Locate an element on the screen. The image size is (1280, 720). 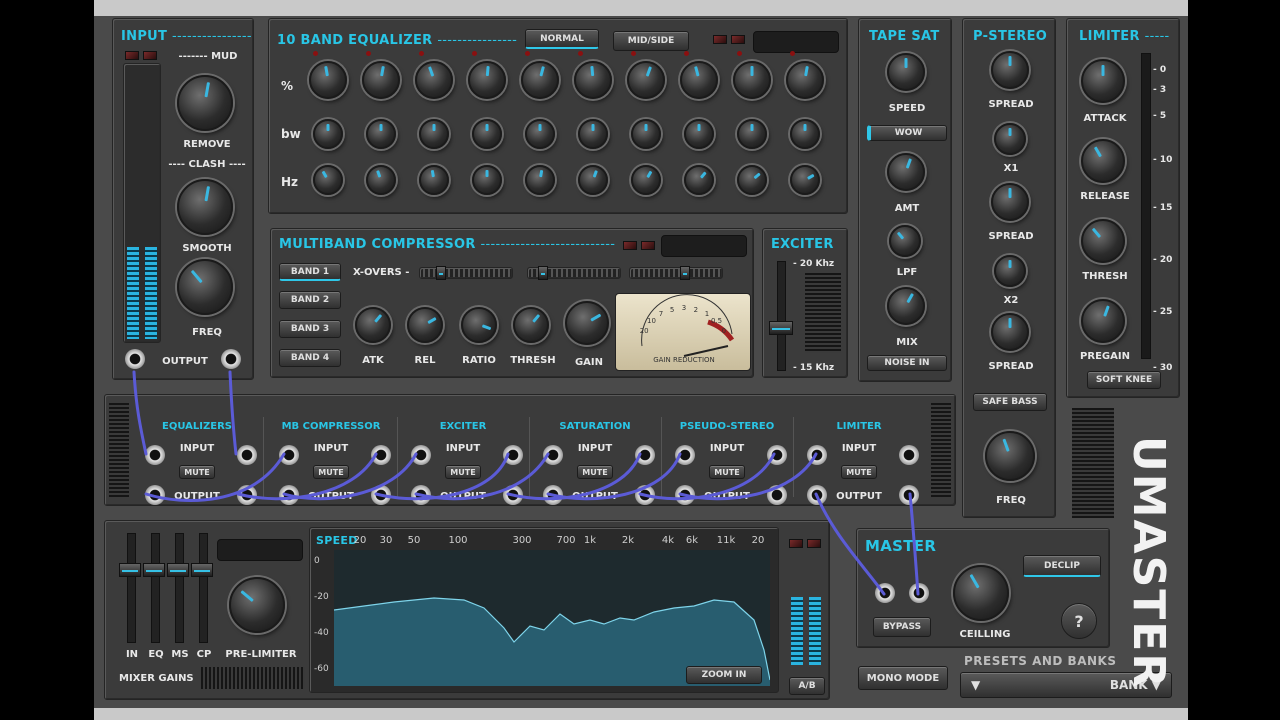
declip-button: DECLIP is located at coordinates (1062, 566).